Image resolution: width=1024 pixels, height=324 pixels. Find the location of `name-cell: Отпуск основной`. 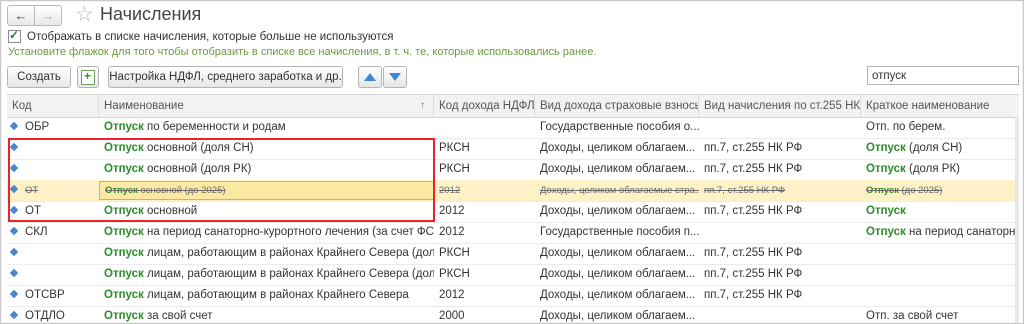

name-cell: Отпуск основной is located at coordinates (266, 211).